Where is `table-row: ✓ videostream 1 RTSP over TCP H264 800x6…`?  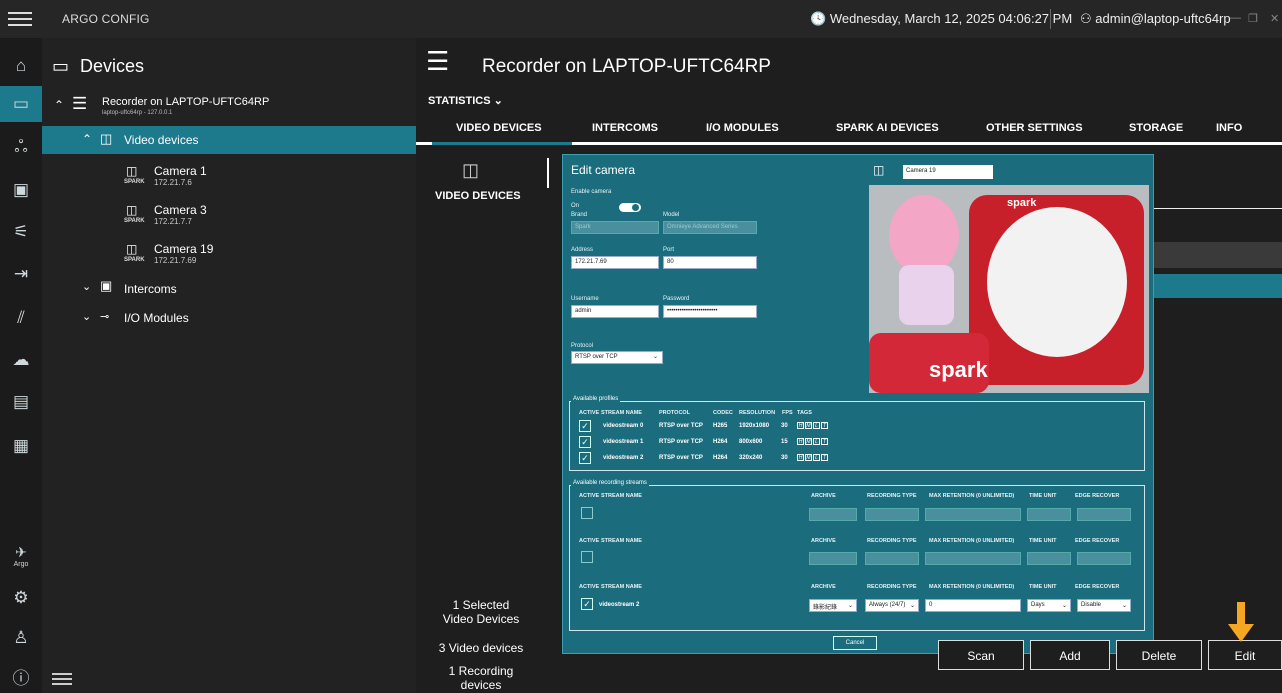 table-row: ✓ videostream 1 RTSP over TCP H264 800x6… is located at coordinates (851, 443).